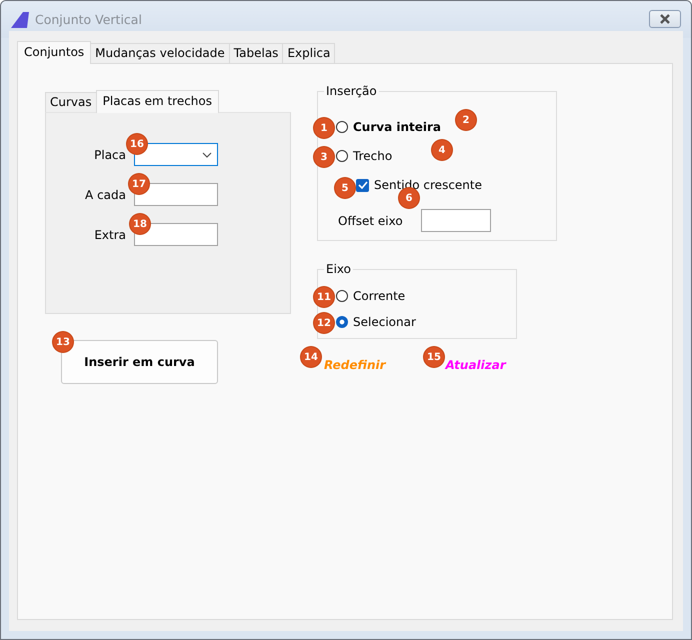  What do you see at coordinates (345, 188) in the screenshot?
I see `marker-badge: 5` at bounding box center [345, 188].